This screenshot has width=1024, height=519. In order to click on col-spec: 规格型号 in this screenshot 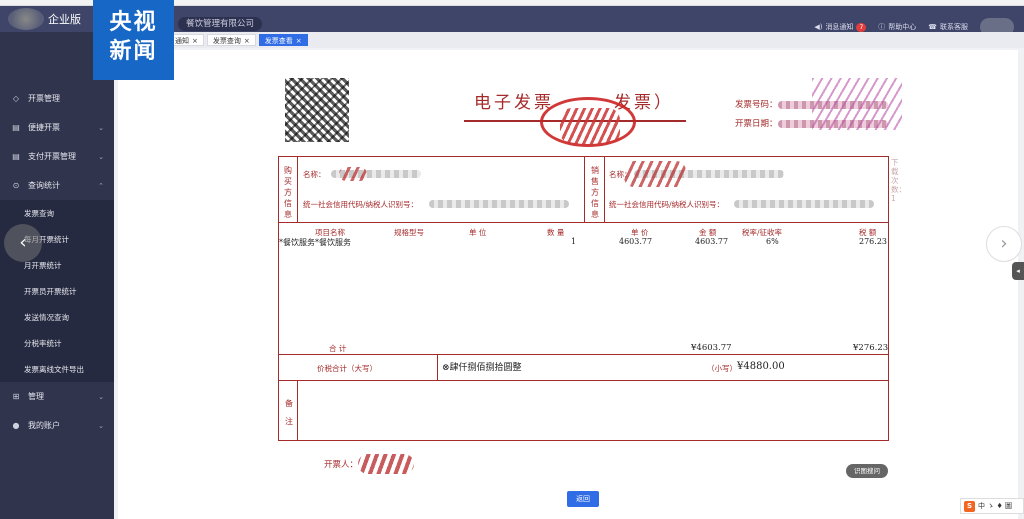, I will do `click(409, 232)`.